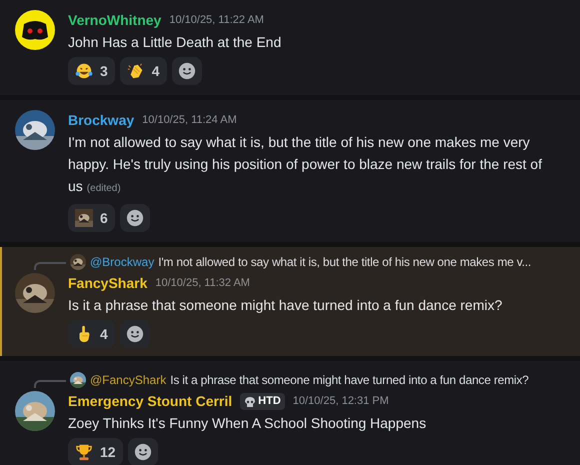 The width and height of the screenshot is (580, 465). I want to click on reaction-button: 3, so click(91, 71).